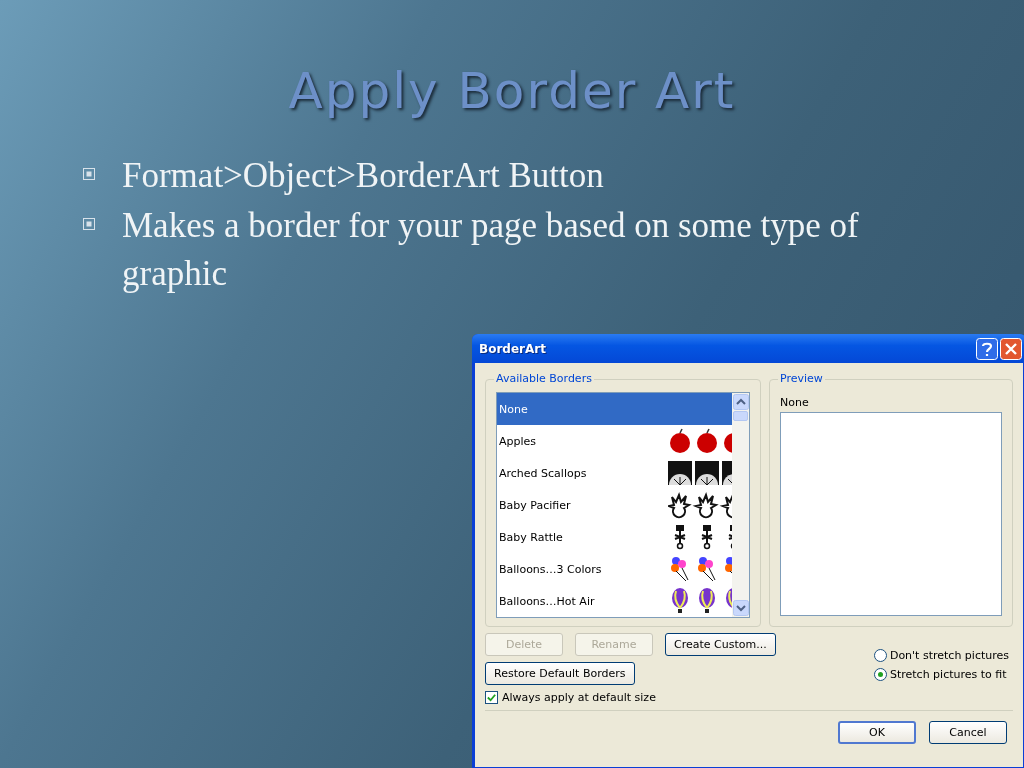 Image resolution: width=1024 pixels, height=768 pixels. I want to click on radio-label: Don't stretch pictures, so click(949, 655).